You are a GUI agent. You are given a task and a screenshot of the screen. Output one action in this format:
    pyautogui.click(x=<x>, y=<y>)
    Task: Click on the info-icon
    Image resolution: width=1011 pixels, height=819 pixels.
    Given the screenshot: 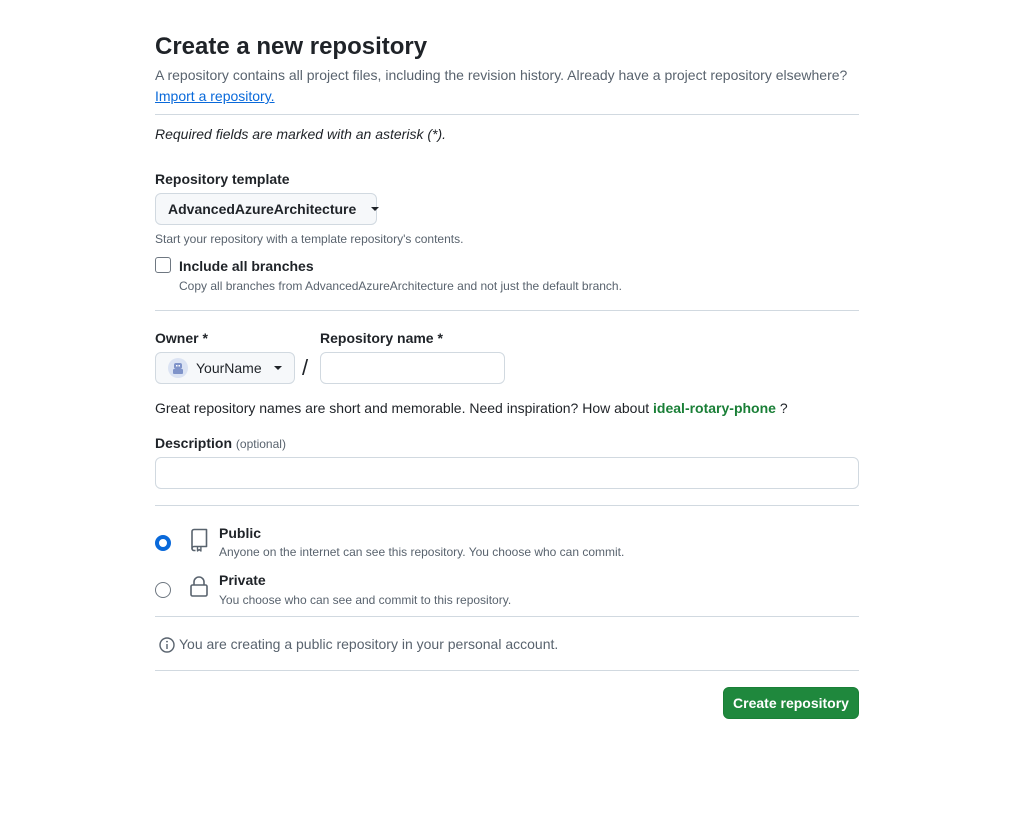 What is the action you would take?
    pyautogui.click(x=167, y=646)
    